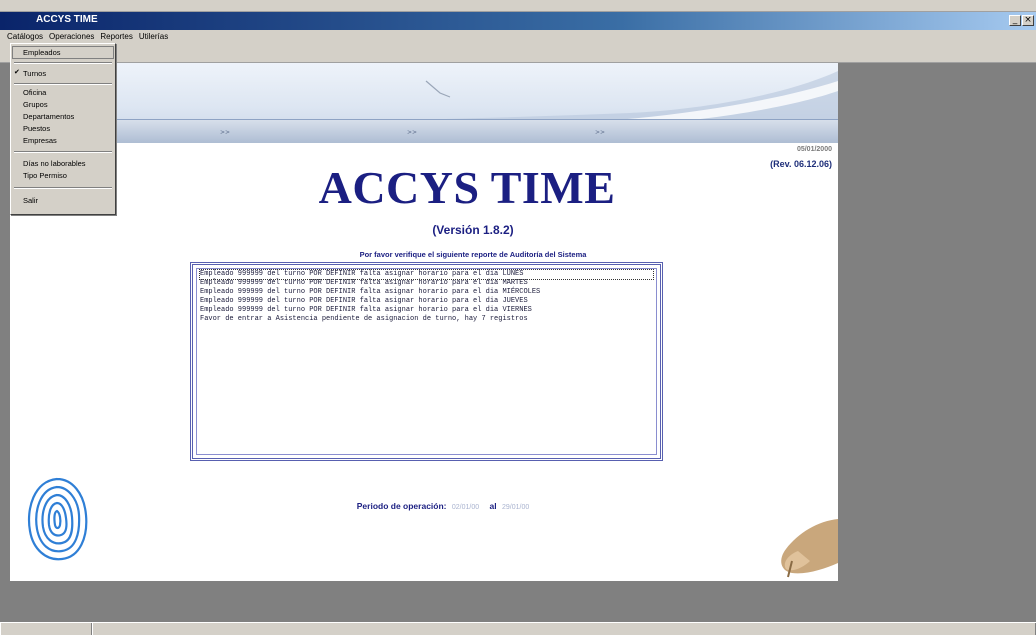  I want to click on banner-bar, so click(424, 131).